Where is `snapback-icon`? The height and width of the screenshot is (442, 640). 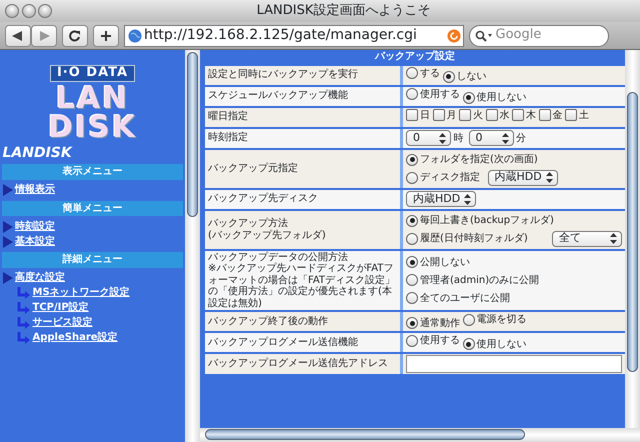
snapback-icon is located at coordinates (453, 35).